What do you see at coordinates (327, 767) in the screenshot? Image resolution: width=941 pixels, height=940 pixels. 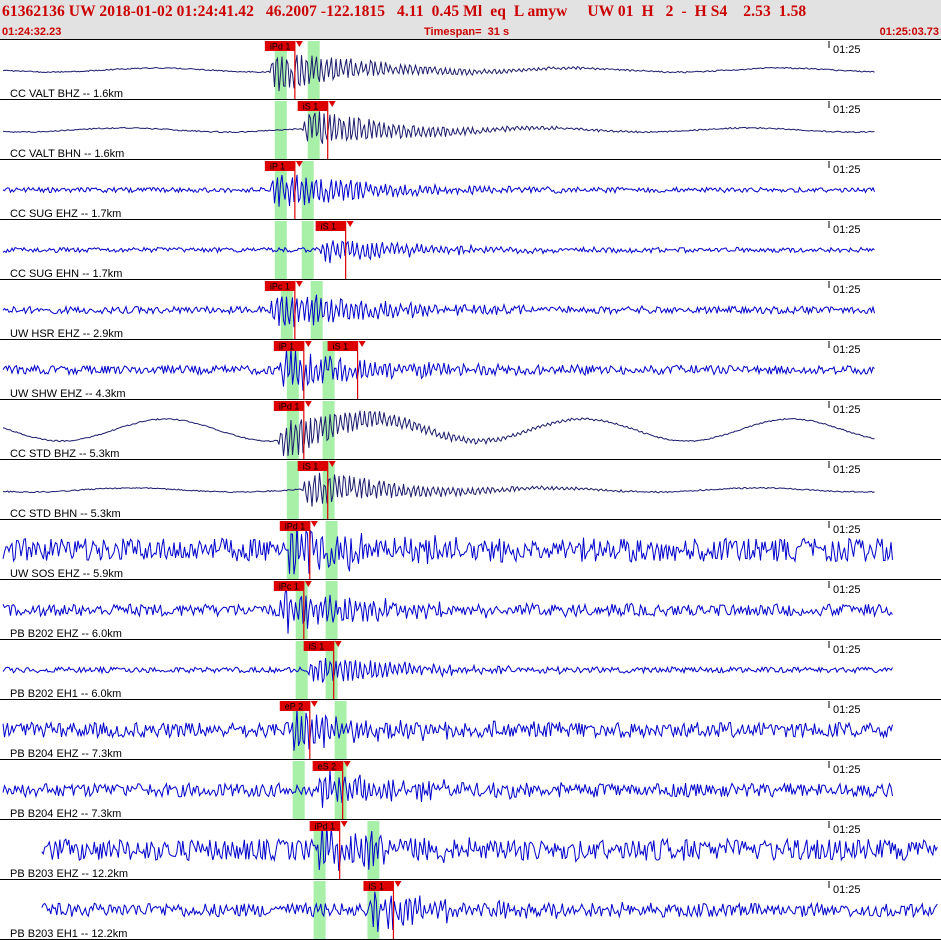 I see `pick-label: eS 2` at bounding box center [327, 767].